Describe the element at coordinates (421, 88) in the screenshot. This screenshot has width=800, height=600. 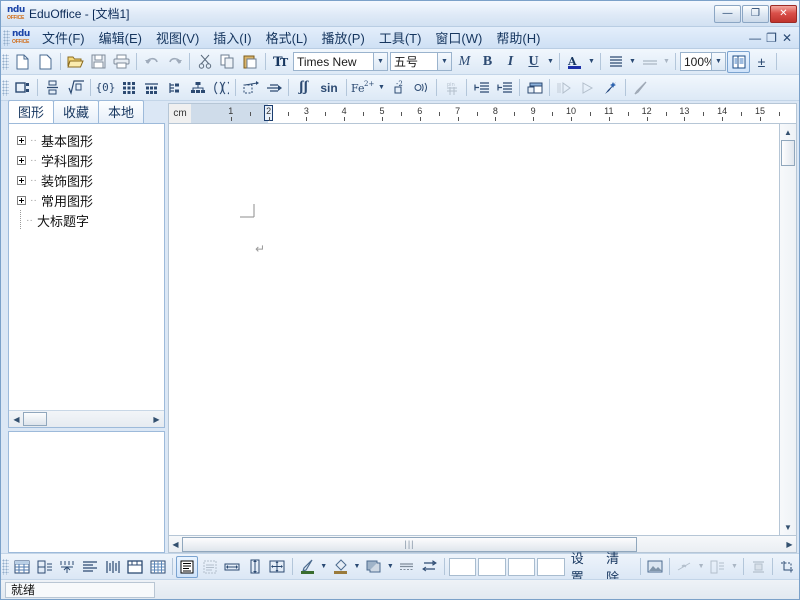
I see `sound-icon` at that location.